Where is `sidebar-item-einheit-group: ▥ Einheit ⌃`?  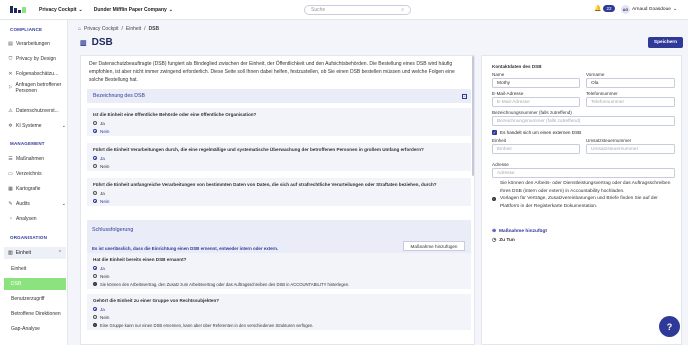
sidebar-item-einheit-group: ▥ Einheit ⌃ is located at coordinates (35, 253).